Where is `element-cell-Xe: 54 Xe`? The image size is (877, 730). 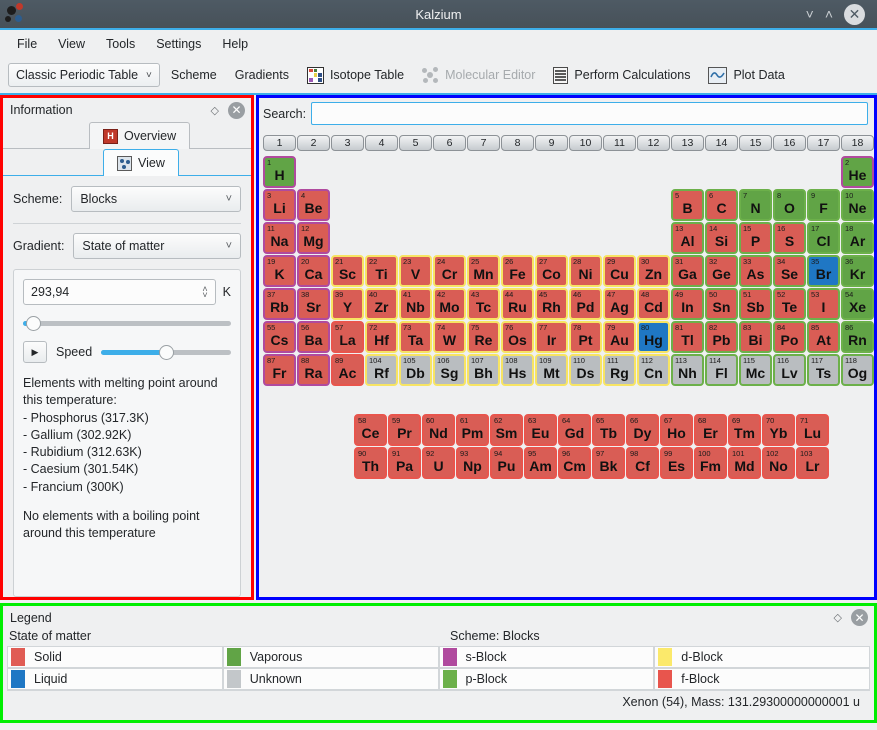 element-cell-Xe: 54 Xe is located at coordinates (857, 304).